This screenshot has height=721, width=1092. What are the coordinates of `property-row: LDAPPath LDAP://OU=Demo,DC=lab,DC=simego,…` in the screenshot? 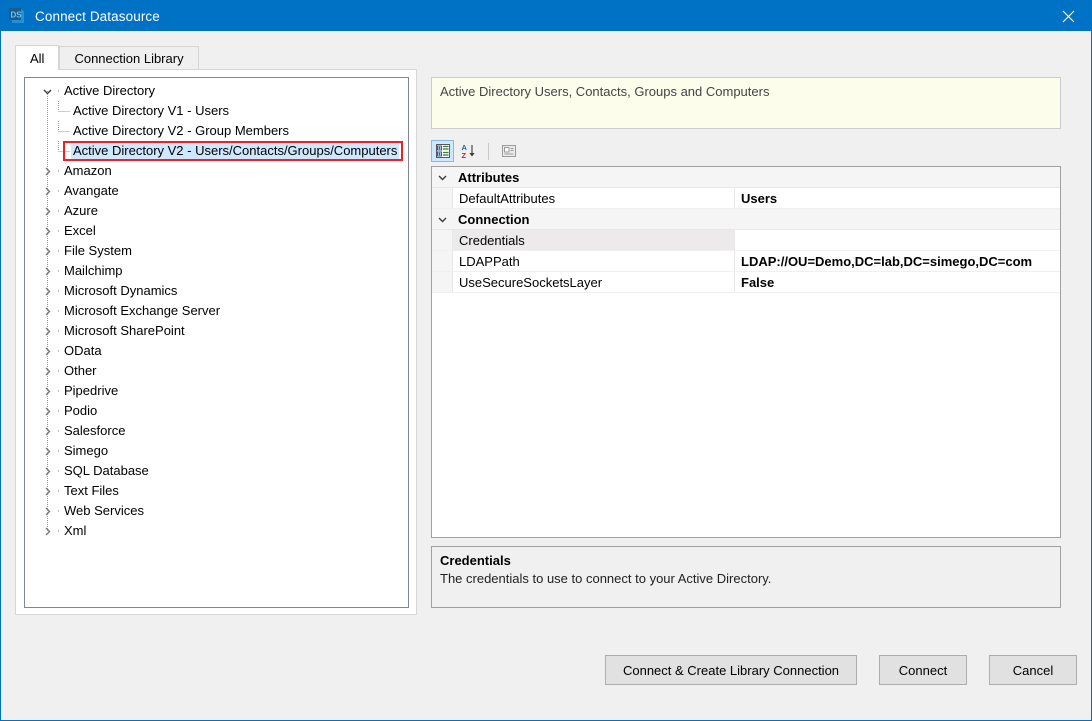 It's located at (746, 261).